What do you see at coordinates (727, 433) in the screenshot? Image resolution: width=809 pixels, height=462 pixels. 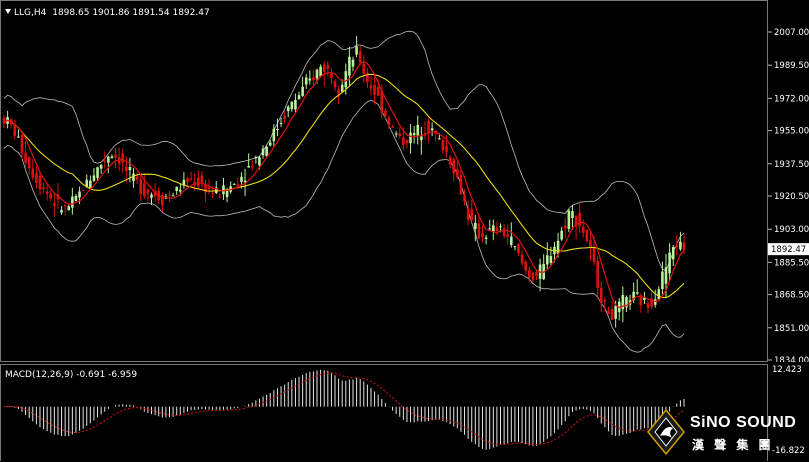 I see `sino-sound-logo: SiNO SOUND 漢 聲 集 團` at bounding box center [727, 433].